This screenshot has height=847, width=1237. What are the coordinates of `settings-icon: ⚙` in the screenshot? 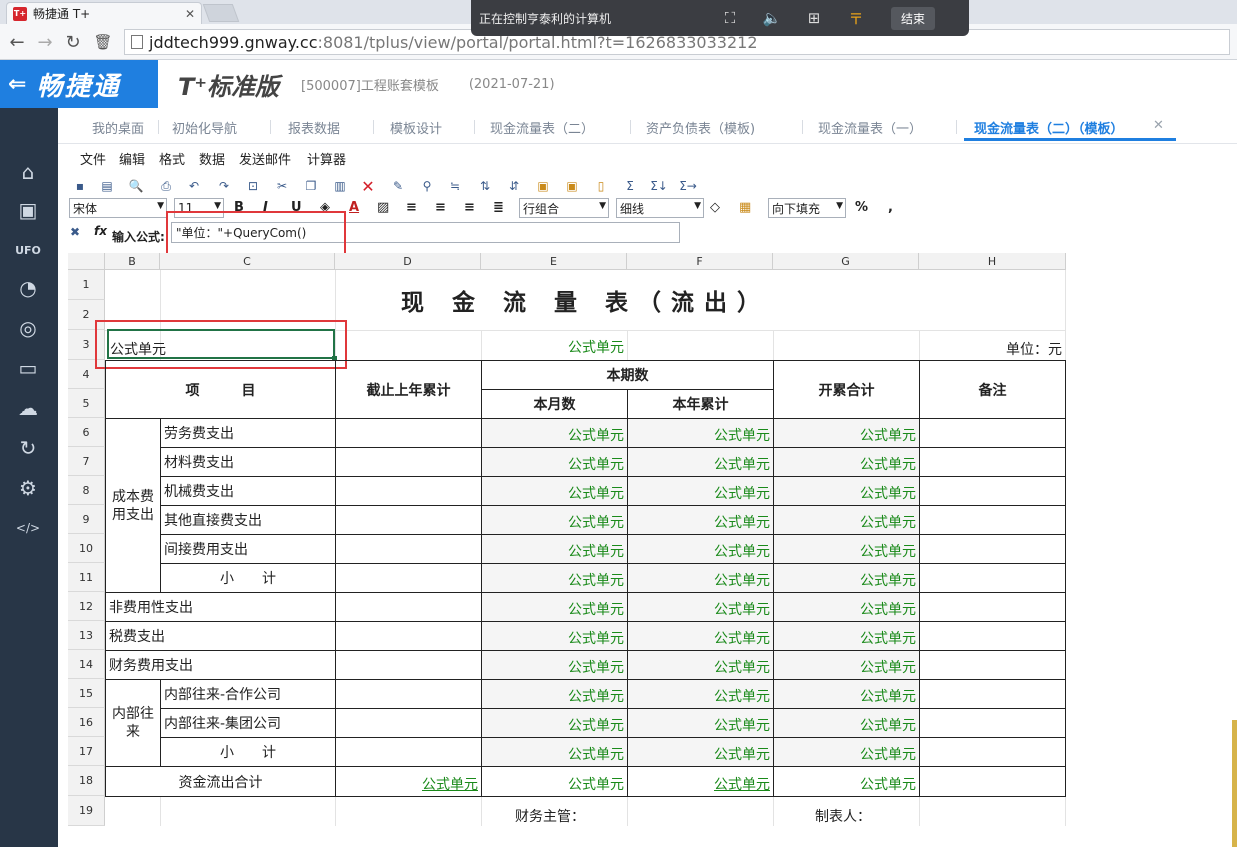 It's located at (28, 488).